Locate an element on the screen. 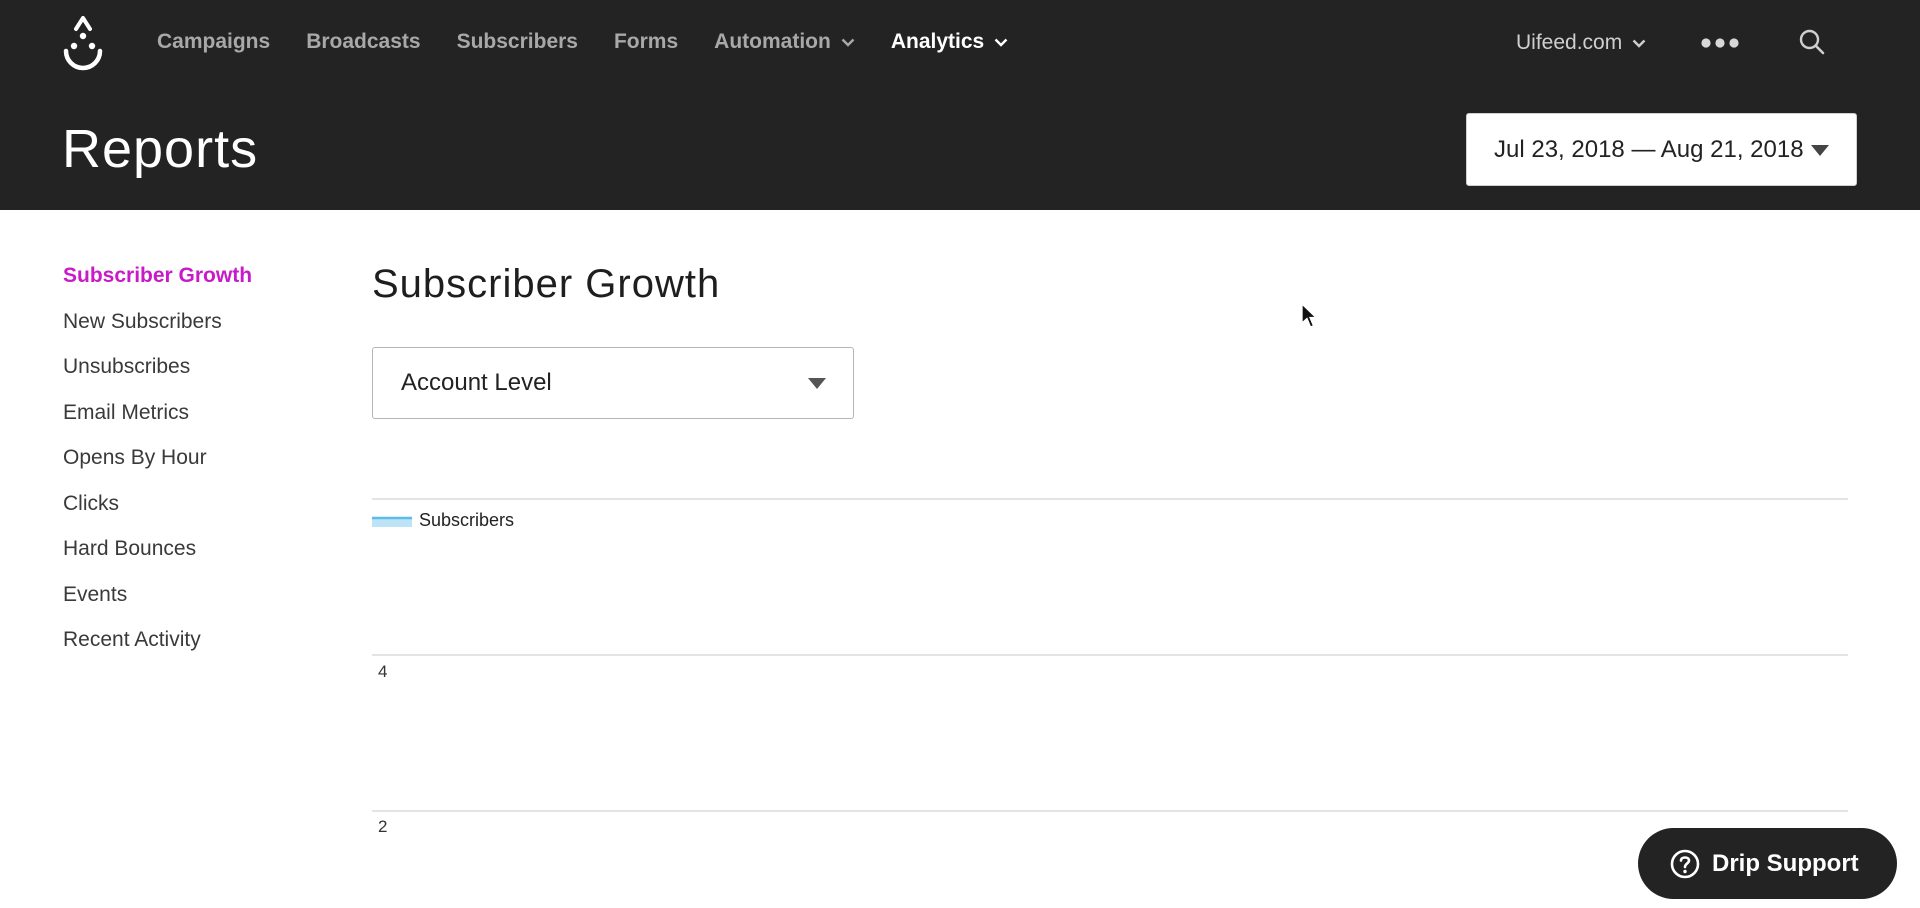 The width and height of the screenshot is (1920, 908). nav-item-subscribers: Subscribers is located at coordinates (517, 42).